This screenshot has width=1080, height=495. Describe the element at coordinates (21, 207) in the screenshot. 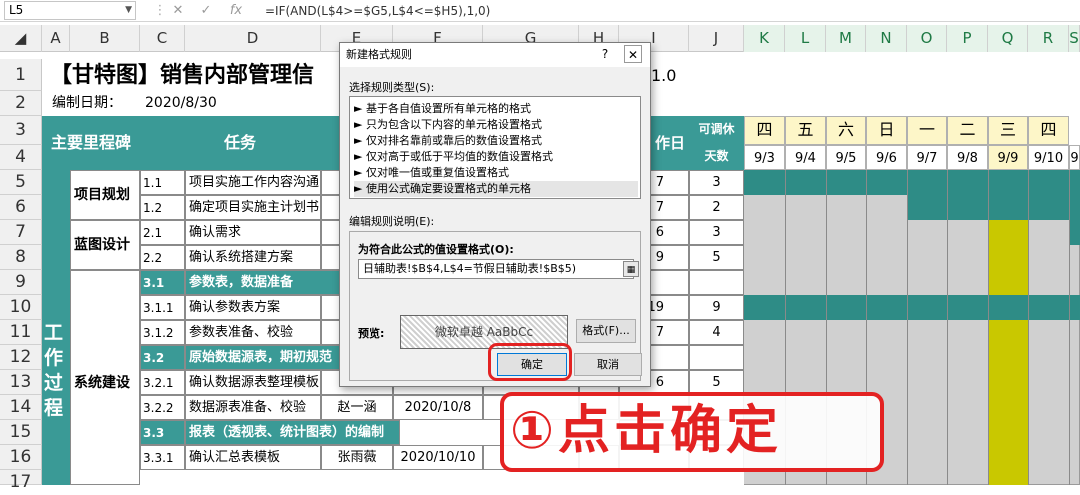

I see `row-header: 6` at that location.